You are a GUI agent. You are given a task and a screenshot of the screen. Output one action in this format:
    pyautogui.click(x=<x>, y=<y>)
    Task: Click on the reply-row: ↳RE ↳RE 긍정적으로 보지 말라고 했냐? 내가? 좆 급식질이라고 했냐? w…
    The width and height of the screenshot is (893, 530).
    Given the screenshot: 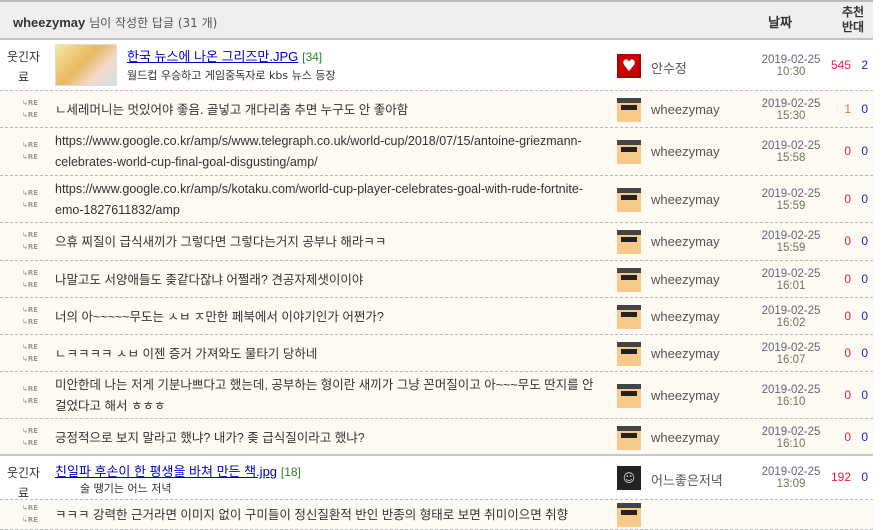 What is the action you would take?
    pyautogui.click(x=436, y=437)
    